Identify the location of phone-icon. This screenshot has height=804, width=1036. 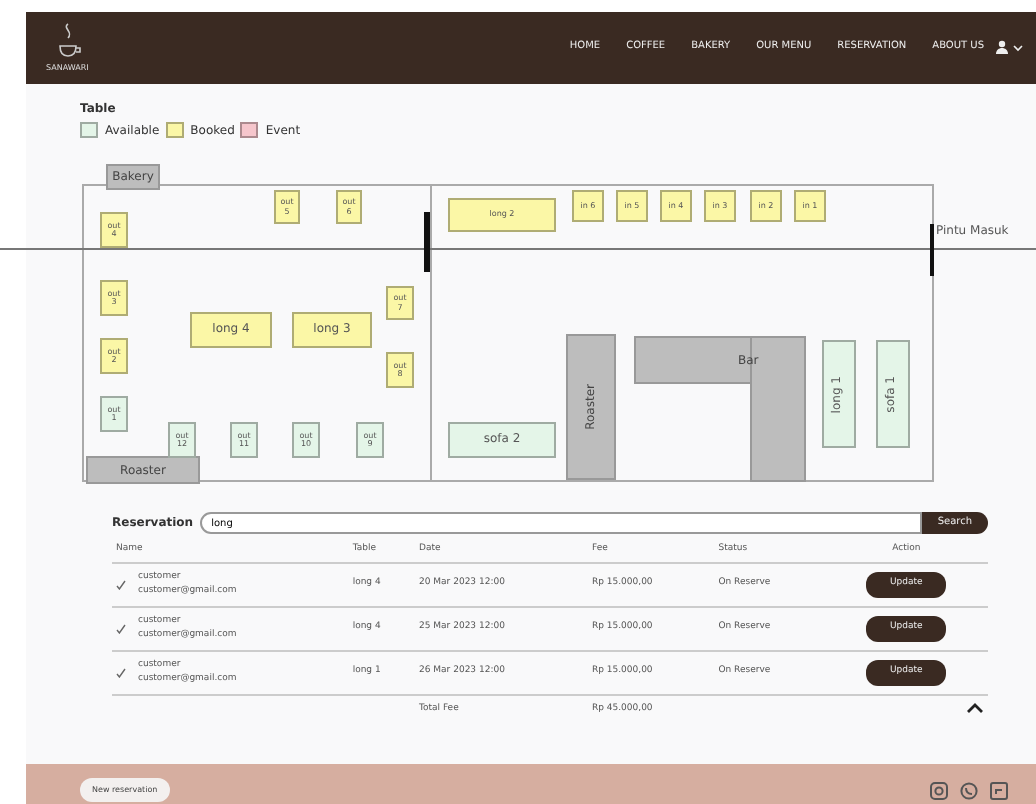
(969, 790).